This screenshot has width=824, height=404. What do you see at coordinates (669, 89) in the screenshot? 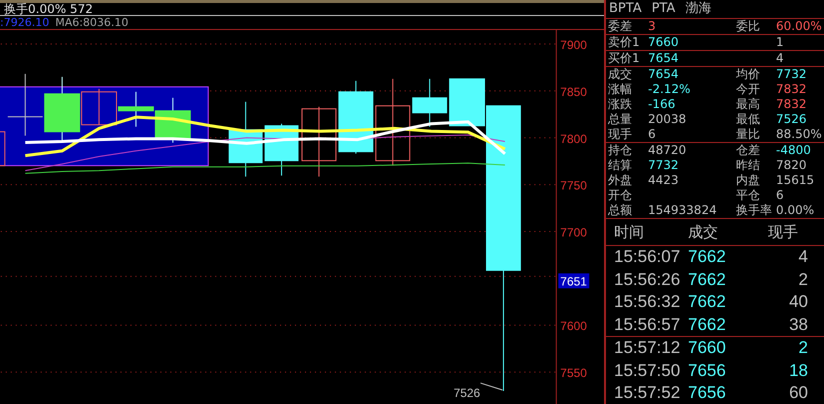
I see `quote-value: -2.12%` at bounding box center [669, 89].